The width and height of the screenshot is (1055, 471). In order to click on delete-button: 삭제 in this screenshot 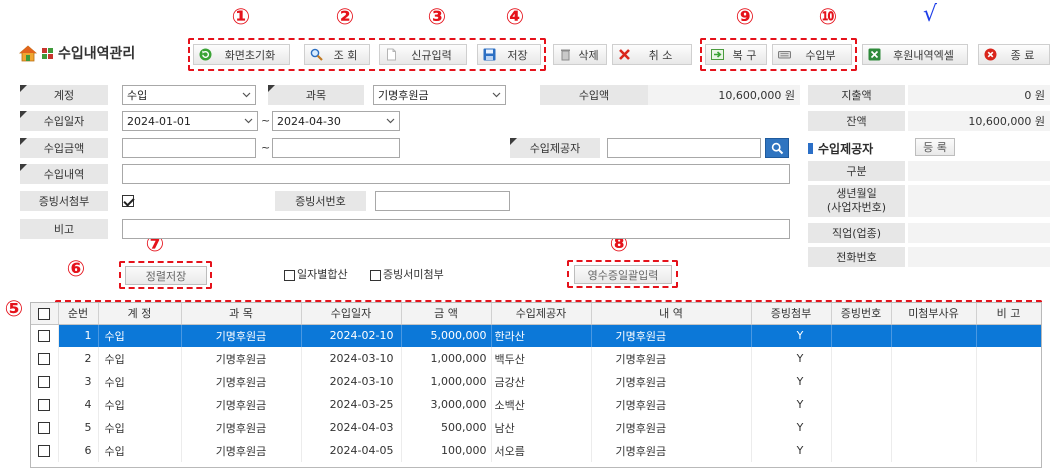, I will do `click(580, 54)`.